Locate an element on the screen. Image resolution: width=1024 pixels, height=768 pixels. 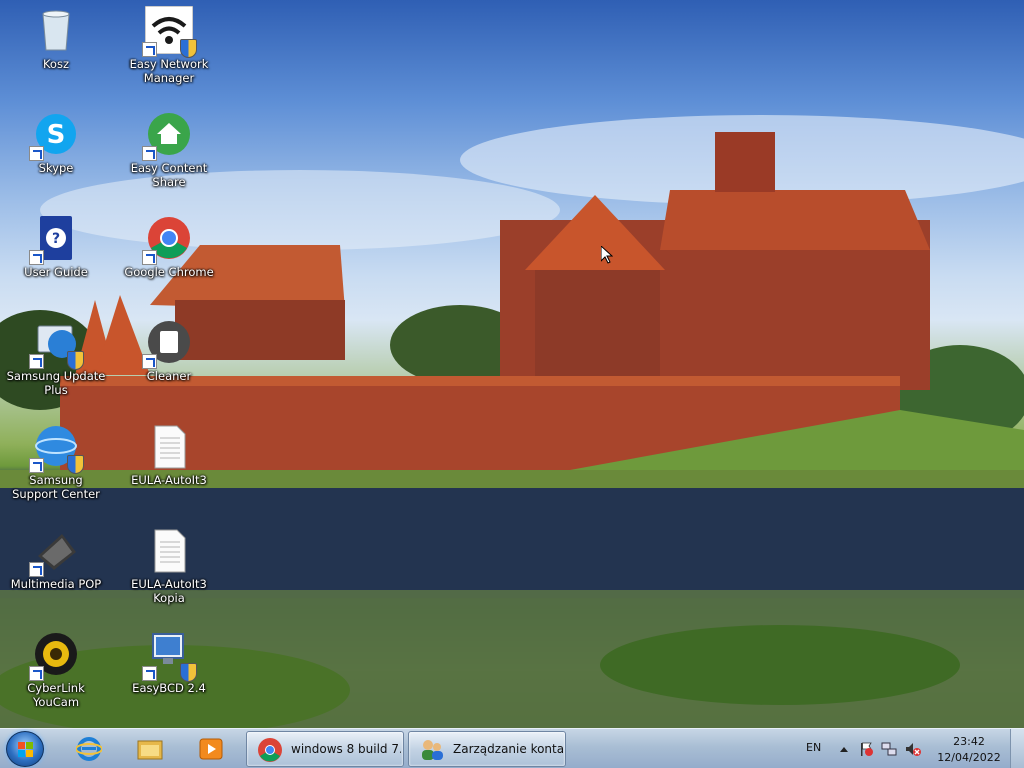
desktop-icon-easy-content-share: Easy Content Share is located at coordinates (169, 149).